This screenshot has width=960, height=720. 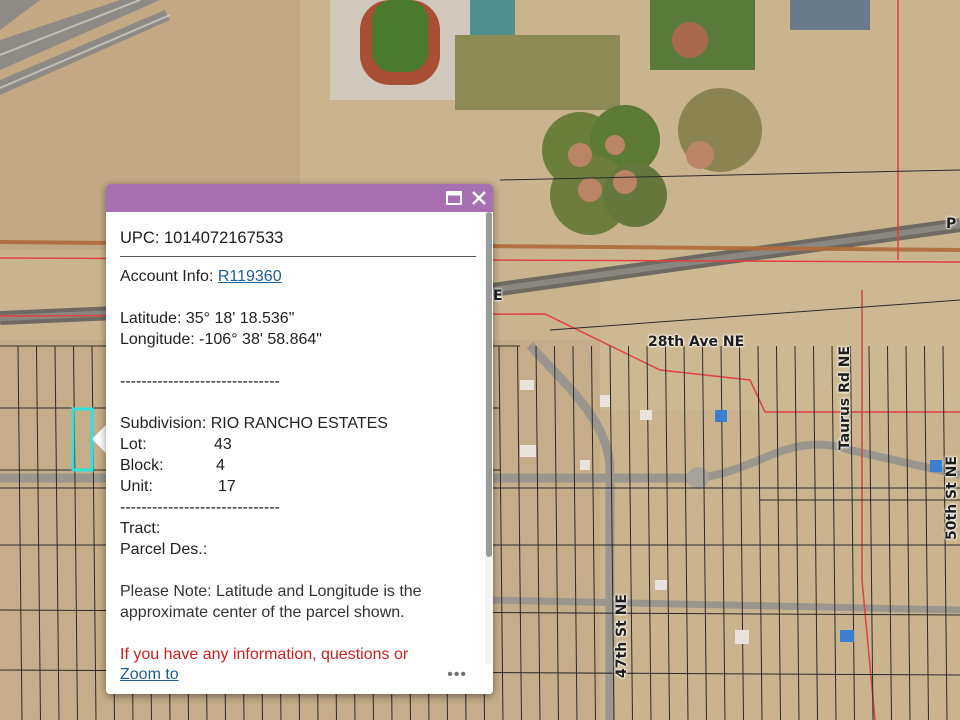 What do you see at coordinates (297, 465) in the screenshot?
I see `block-row: Block: 4` at bounding box center [297, 465].